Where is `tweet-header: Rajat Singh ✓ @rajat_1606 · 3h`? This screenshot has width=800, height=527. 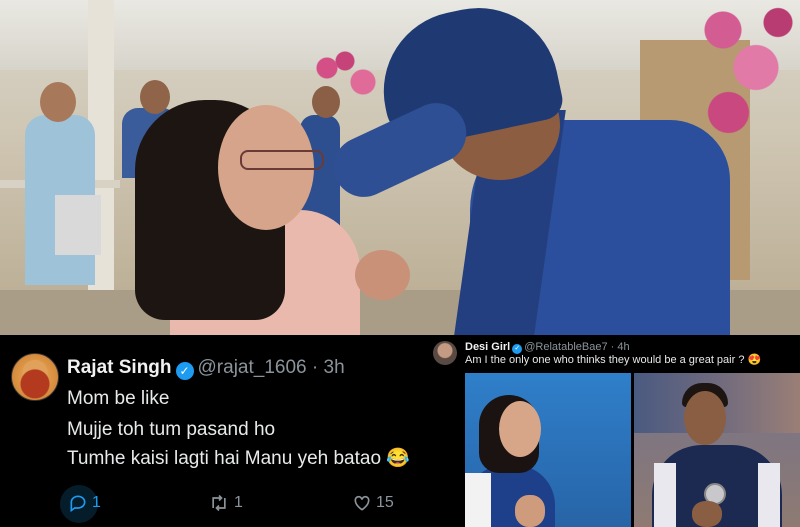
tweet-header: Rajat Singh ✓ @rajat_1606 · 3h is located at coordinates (206, 368).